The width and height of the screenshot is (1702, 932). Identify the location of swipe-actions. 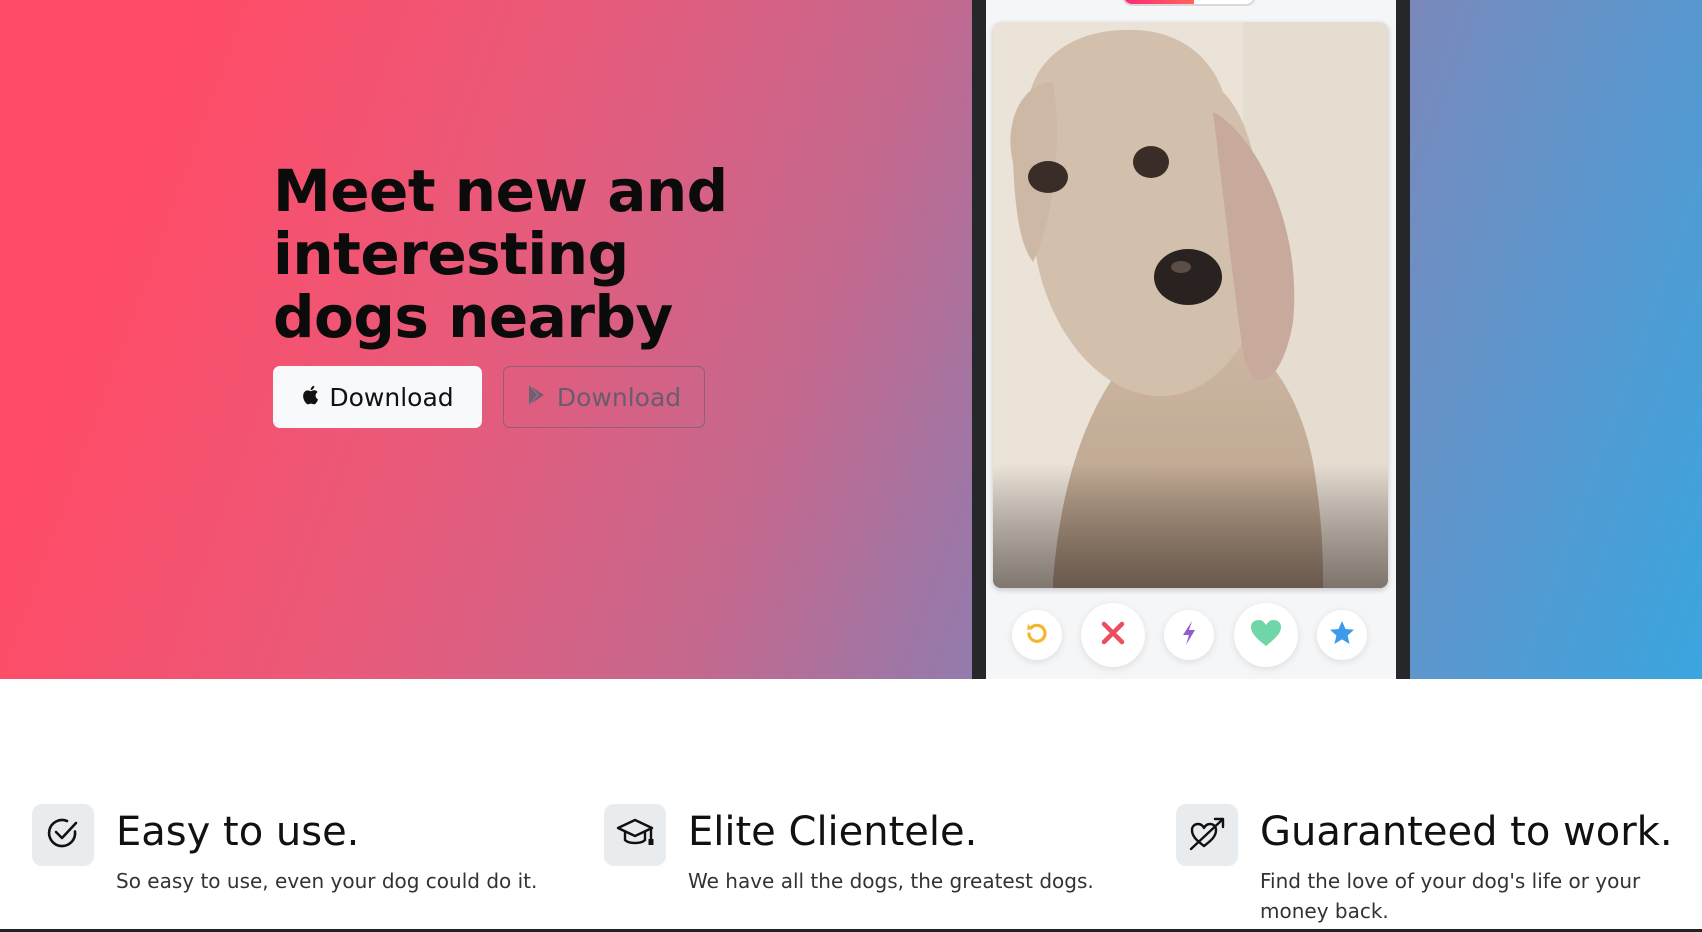
(1191, 635).